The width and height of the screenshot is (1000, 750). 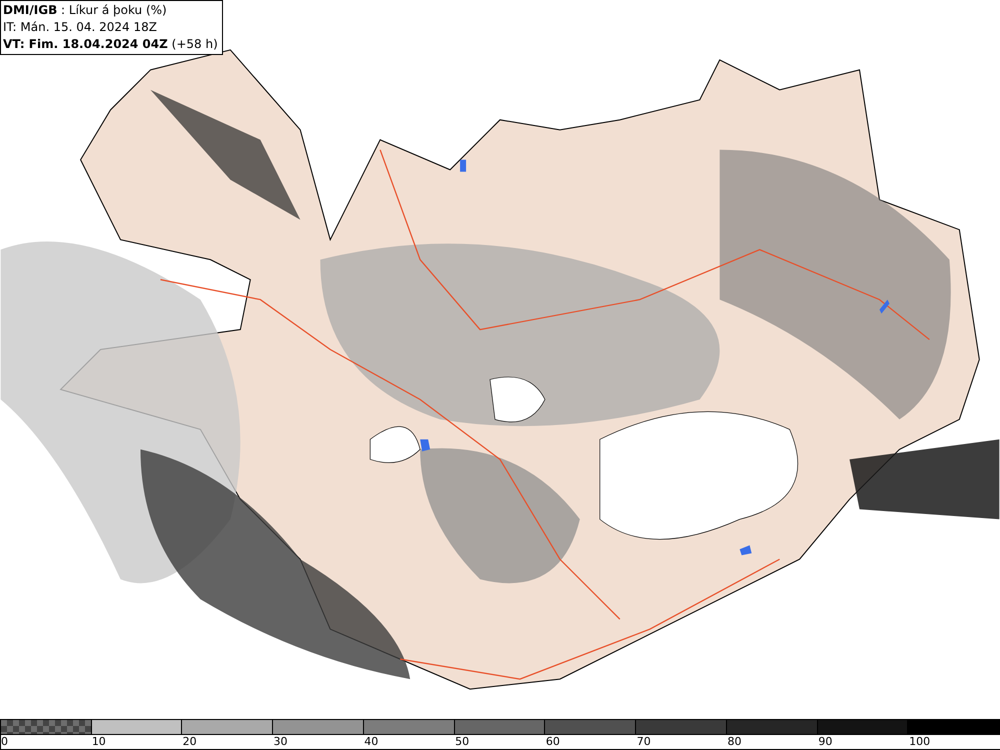 I want to click on legend-label: 30, so click(x=280, y=742).